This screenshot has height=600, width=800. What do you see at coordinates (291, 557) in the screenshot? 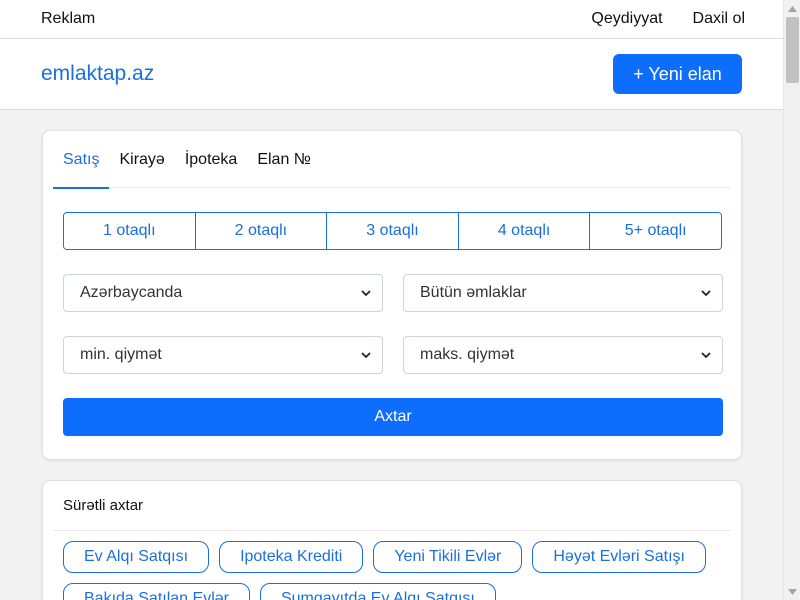
I see `quick-chip: Ipoteka Krediti` at bounding box center [291, 557].